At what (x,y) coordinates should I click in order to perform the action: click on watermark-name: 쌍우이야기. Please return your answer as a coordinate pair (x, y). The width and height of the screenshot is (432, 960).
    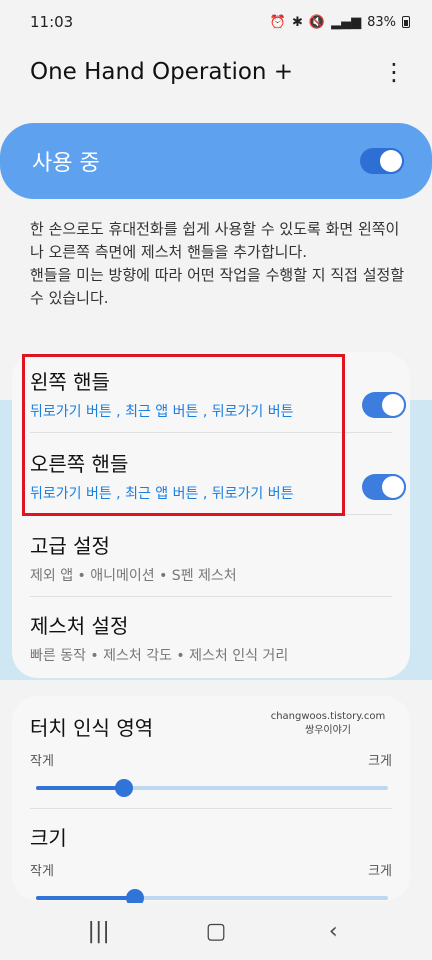
    Looking at the image, I should click on (328, 730).